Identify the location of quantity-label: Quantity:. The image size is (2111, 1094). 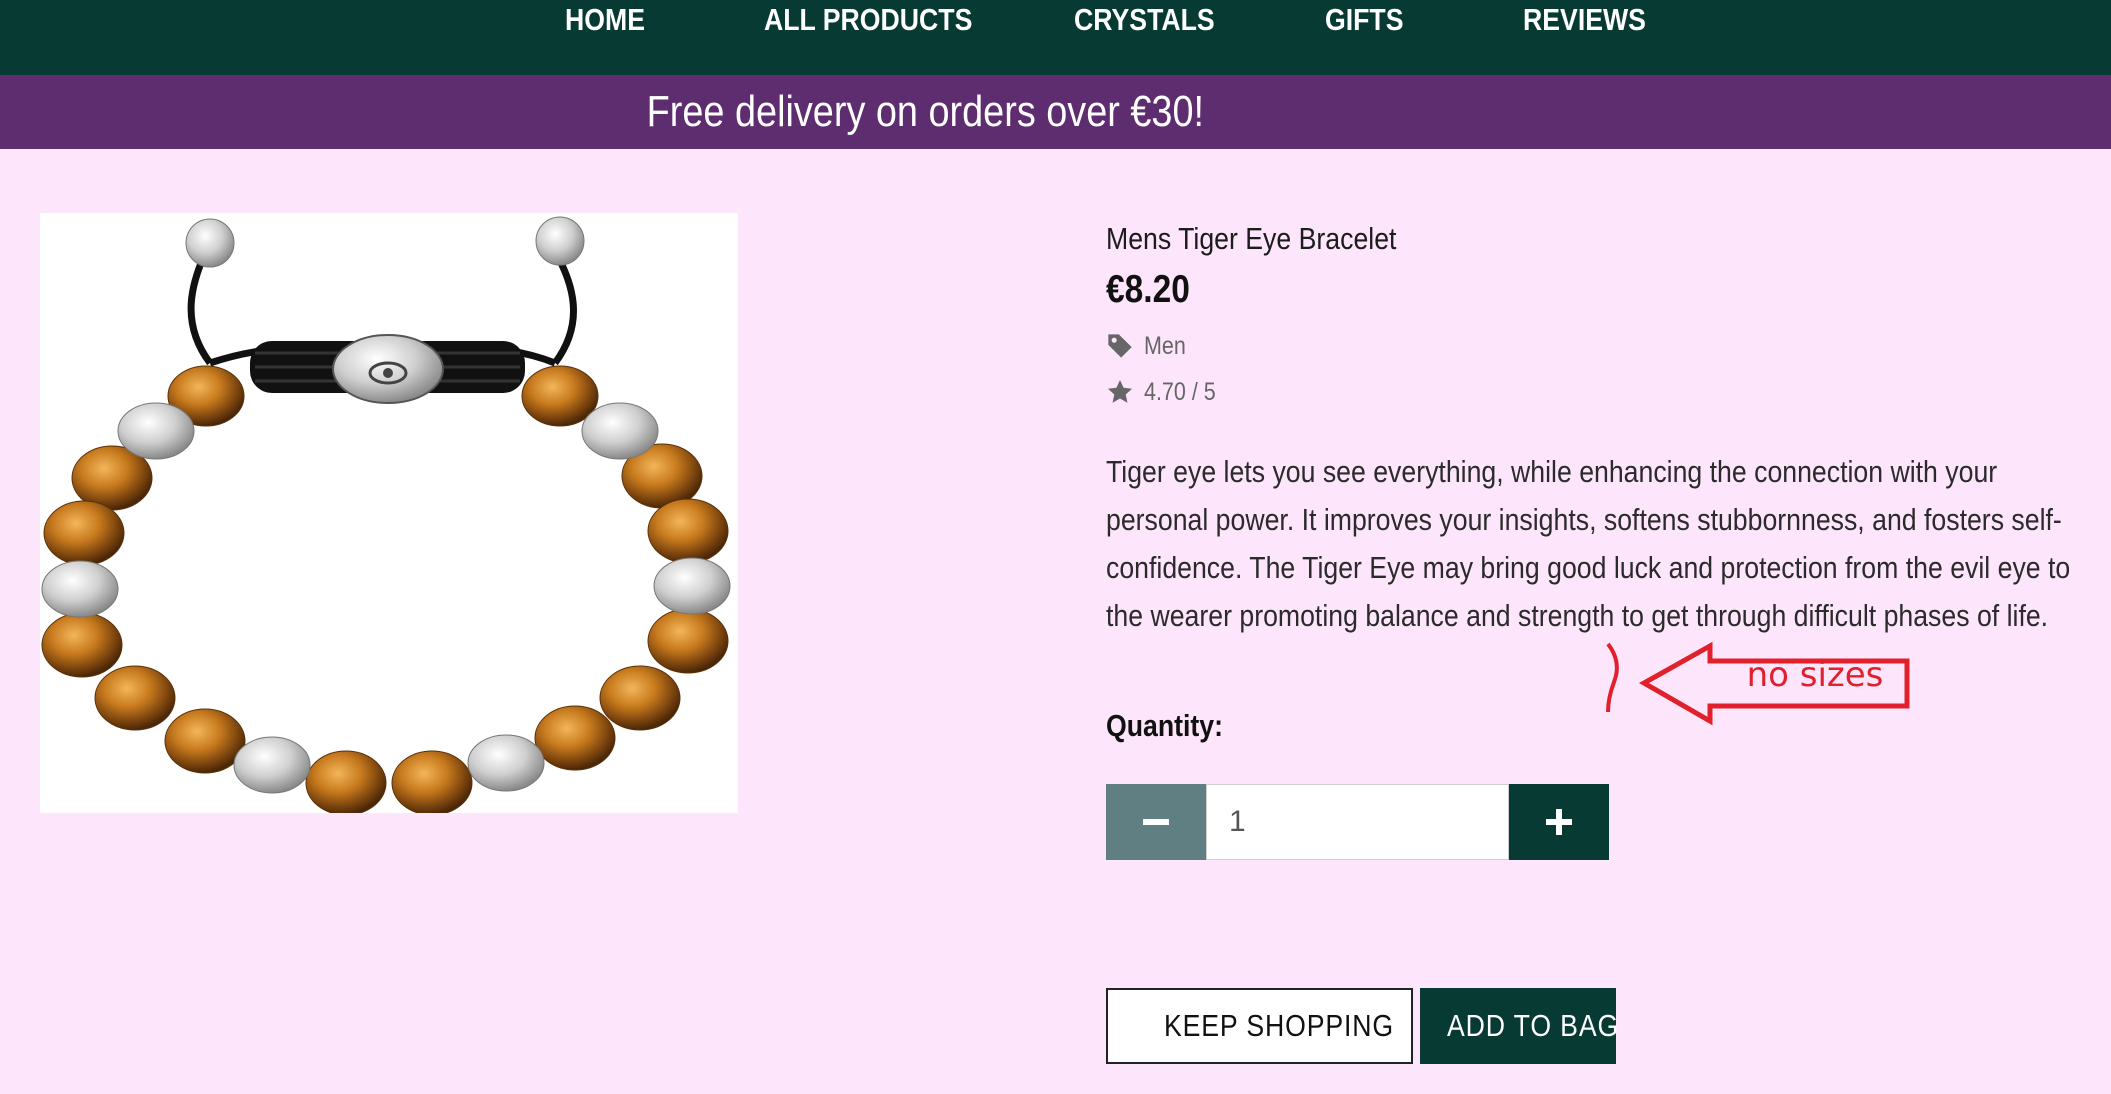
(1174, 726).